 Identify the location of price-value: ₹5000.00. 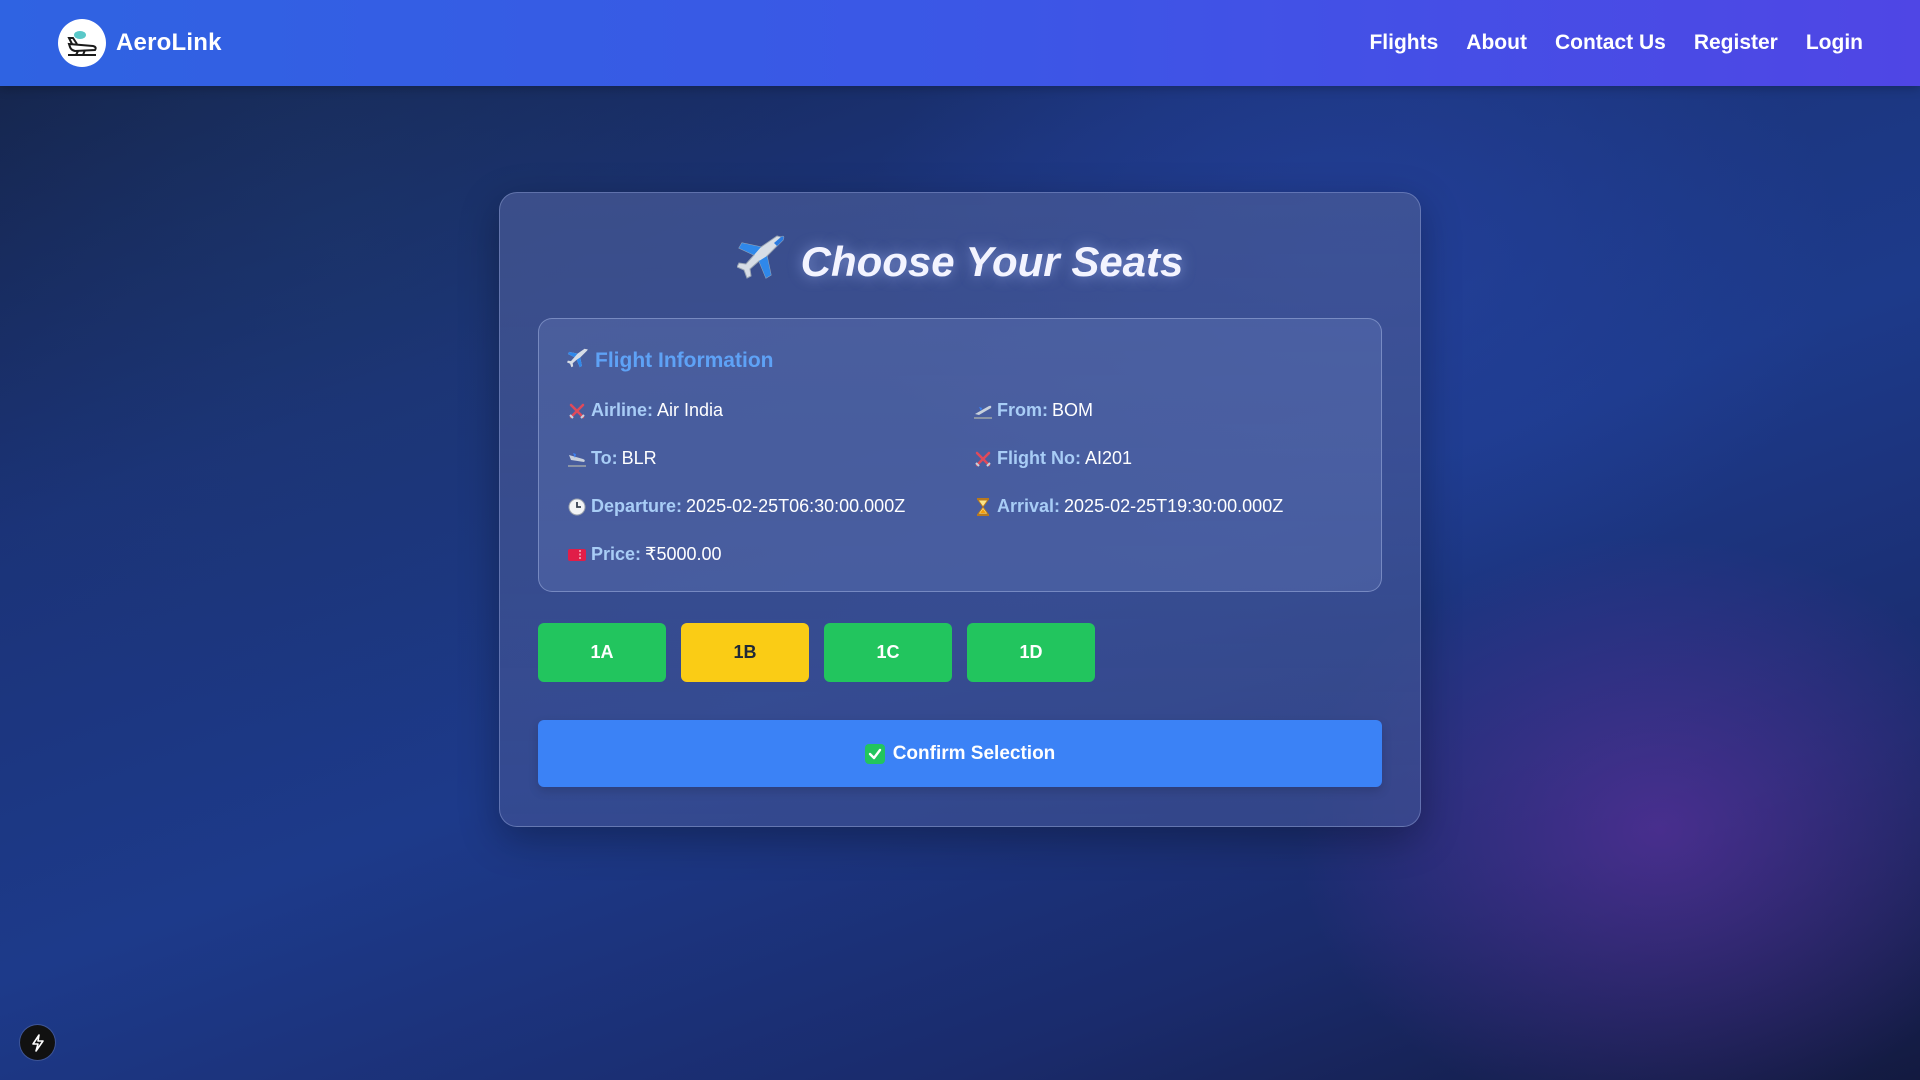
(683, 554).